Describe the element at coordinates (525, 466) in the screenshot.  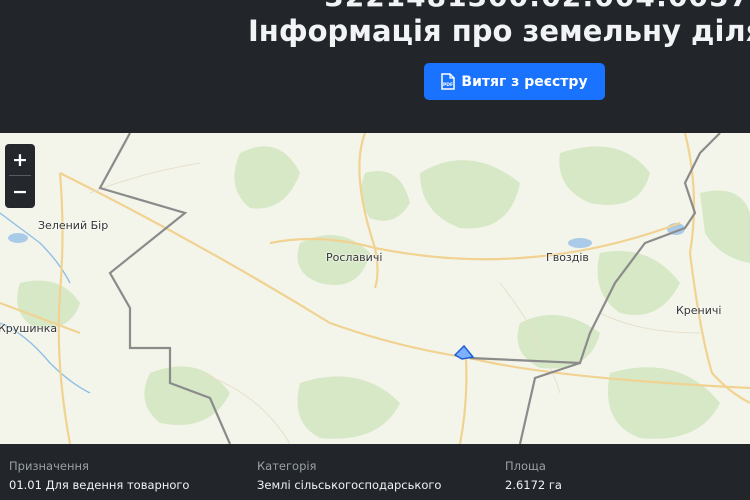
I see `area-label: Площа` at that location.